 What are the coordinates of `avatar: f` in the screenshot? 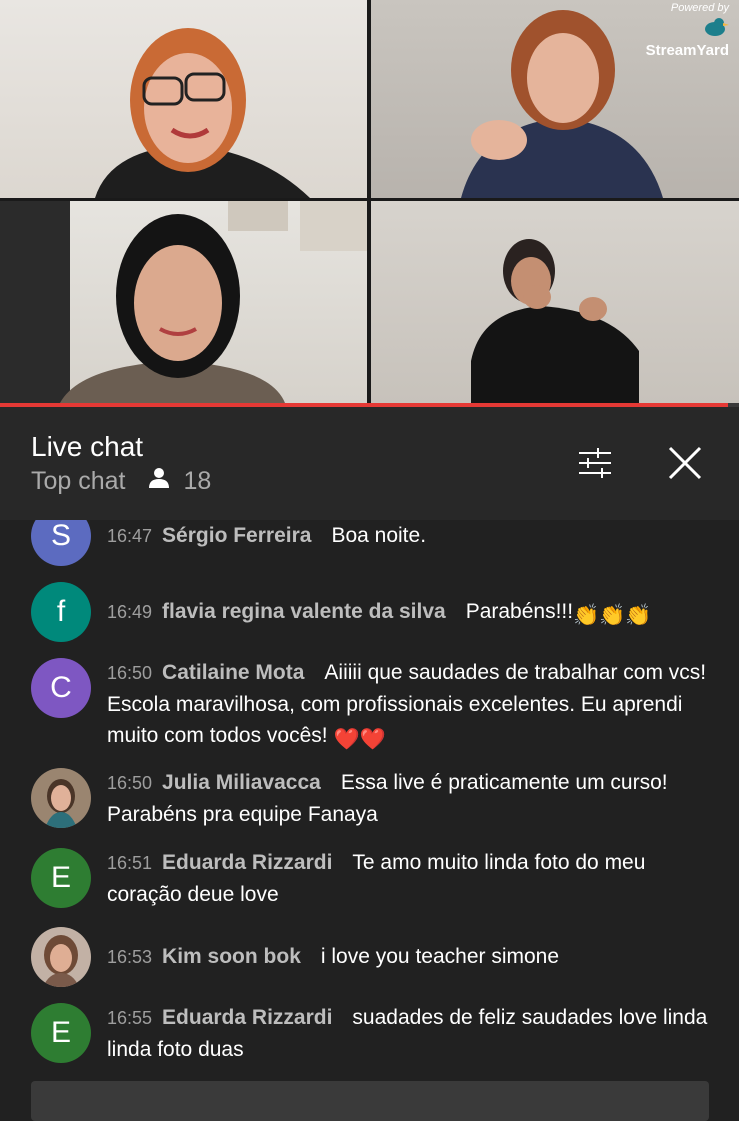 It's located at (61, 612).